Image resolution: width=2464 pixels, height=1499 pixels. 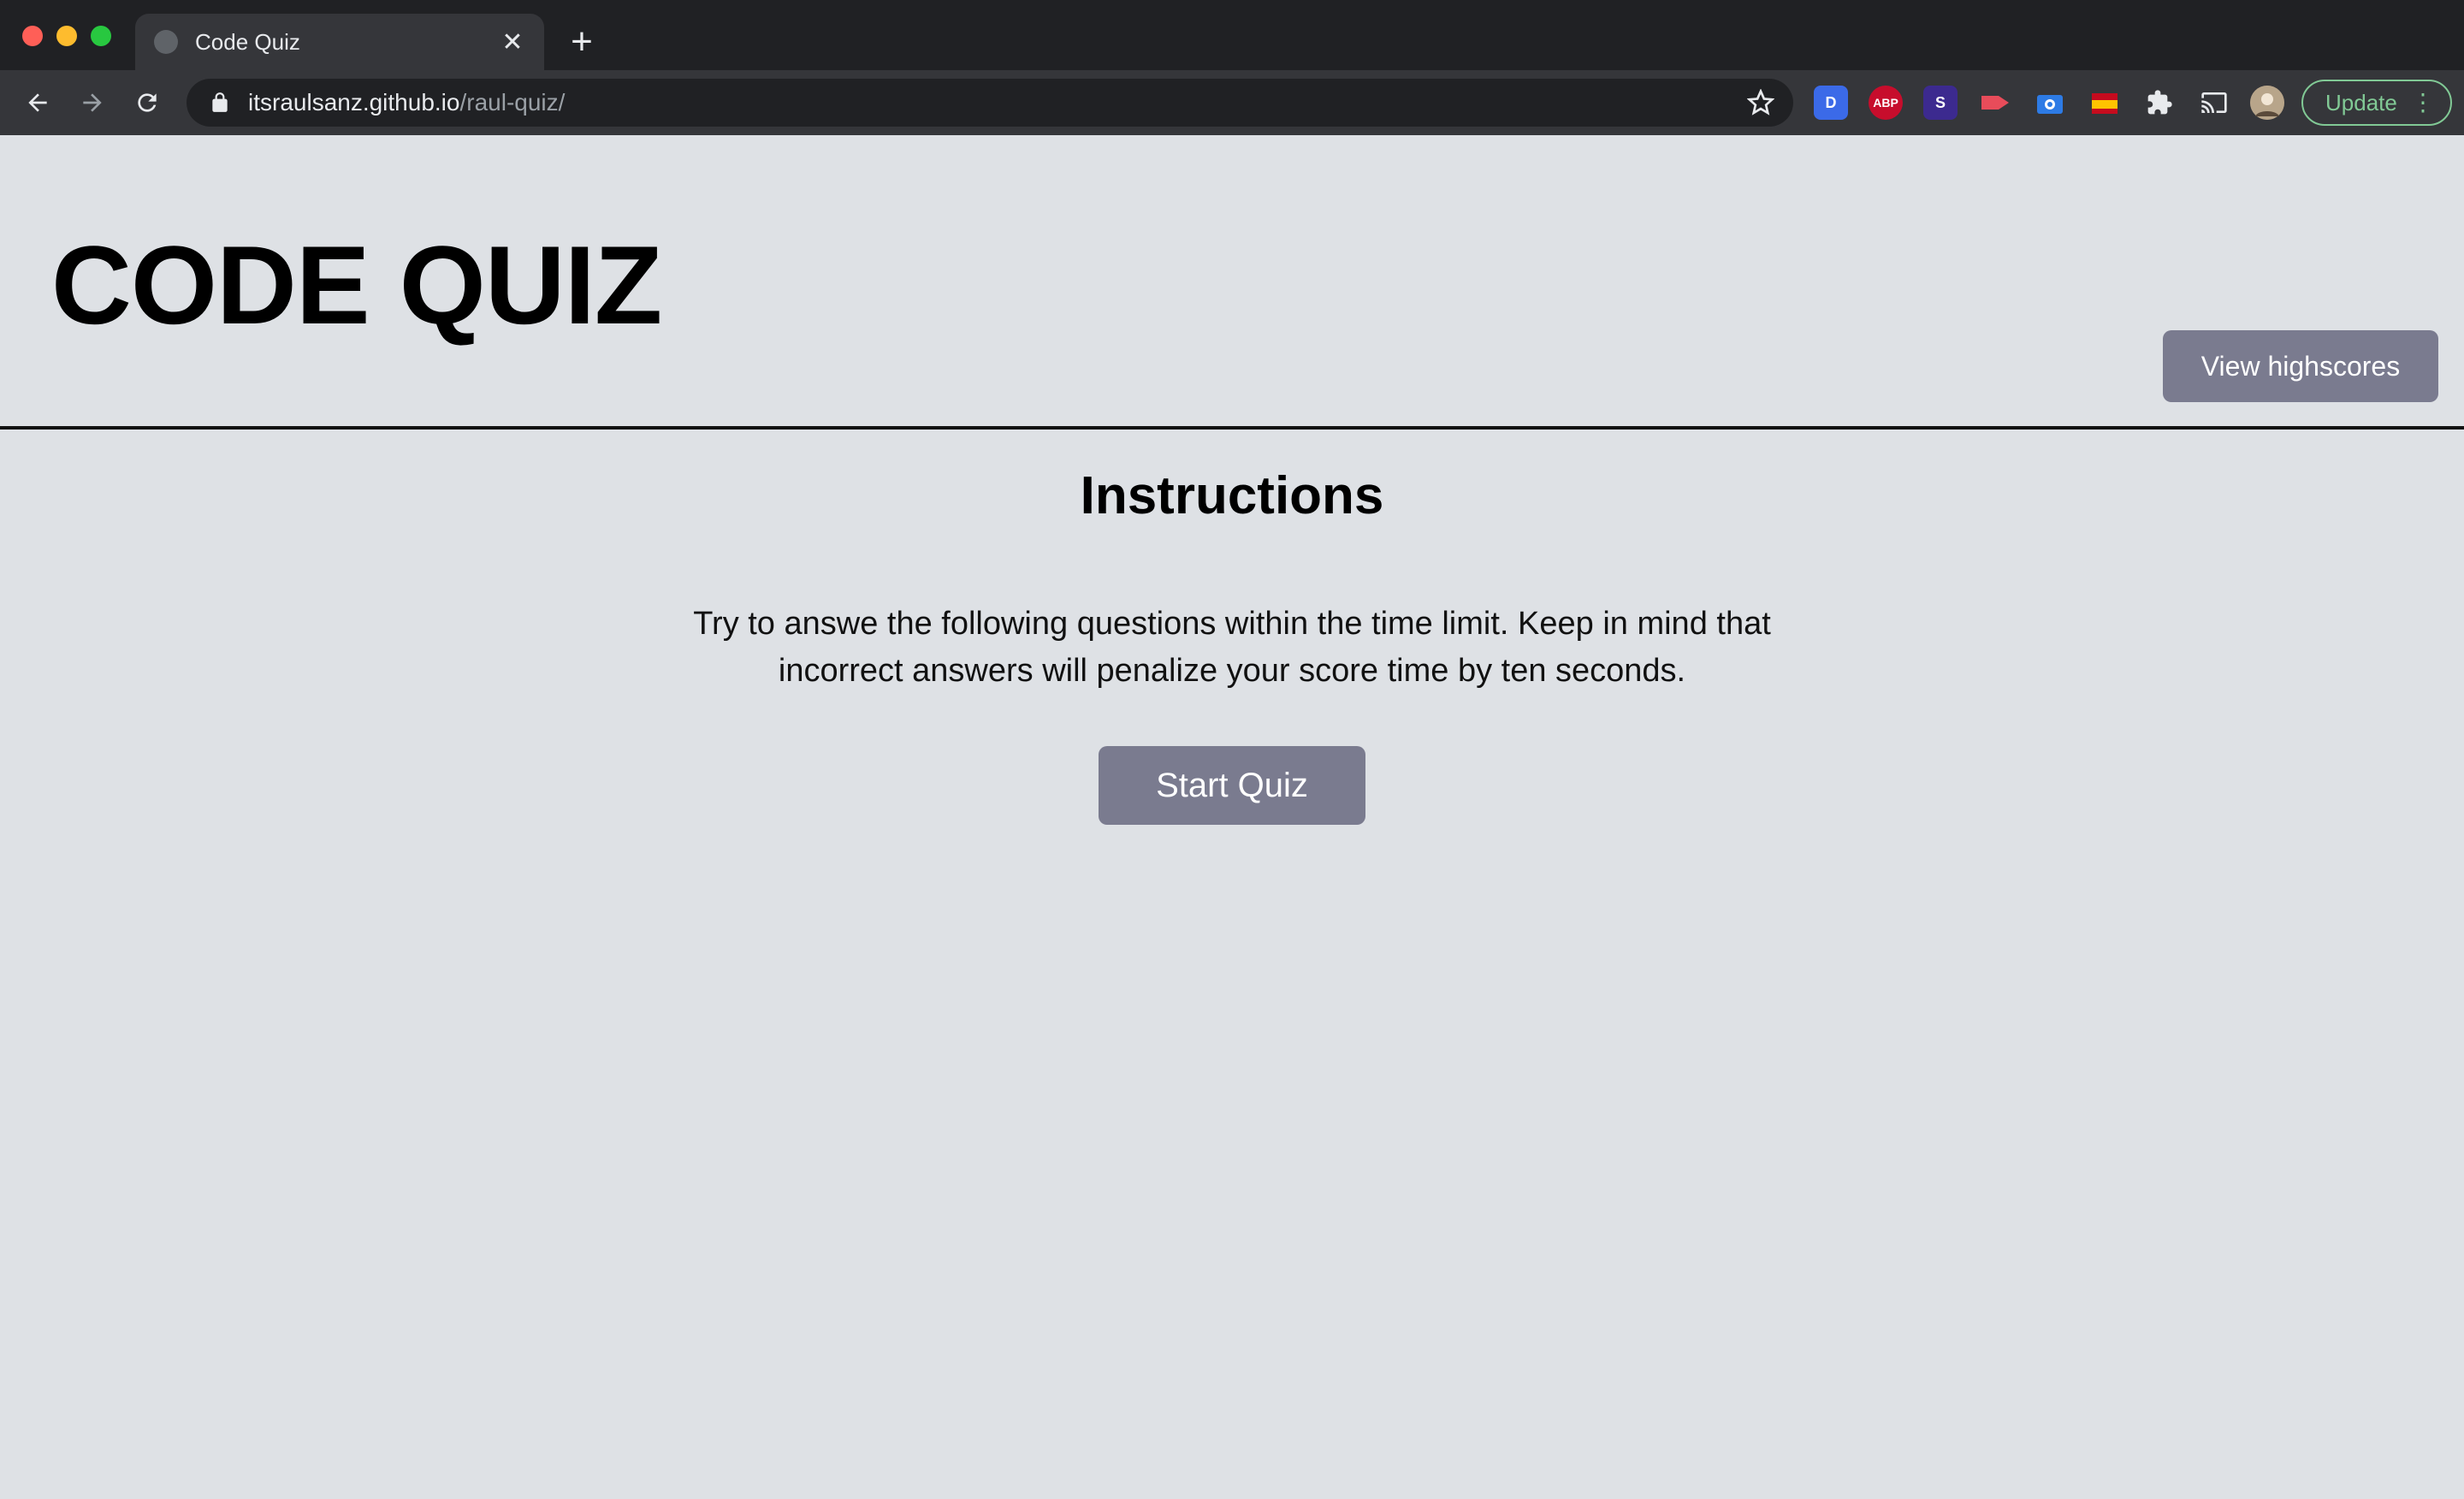 What do you see at coordinates (32, 36) in the screenshot?
I see `close-window-button` at bounding box center [32, 36].